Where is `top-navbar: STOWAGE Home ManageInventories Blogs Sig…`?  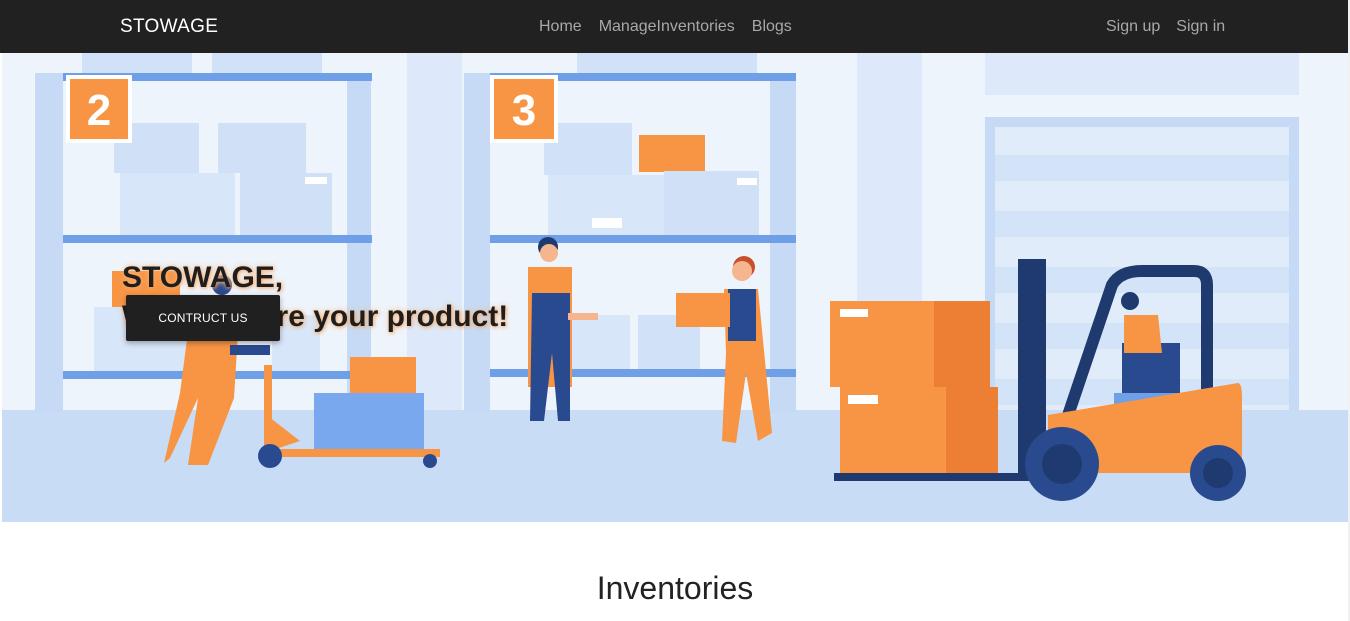 top-navbar: STOWAGE Home ManageInventories Blogs Sig… is located at coordinates (675, 26).